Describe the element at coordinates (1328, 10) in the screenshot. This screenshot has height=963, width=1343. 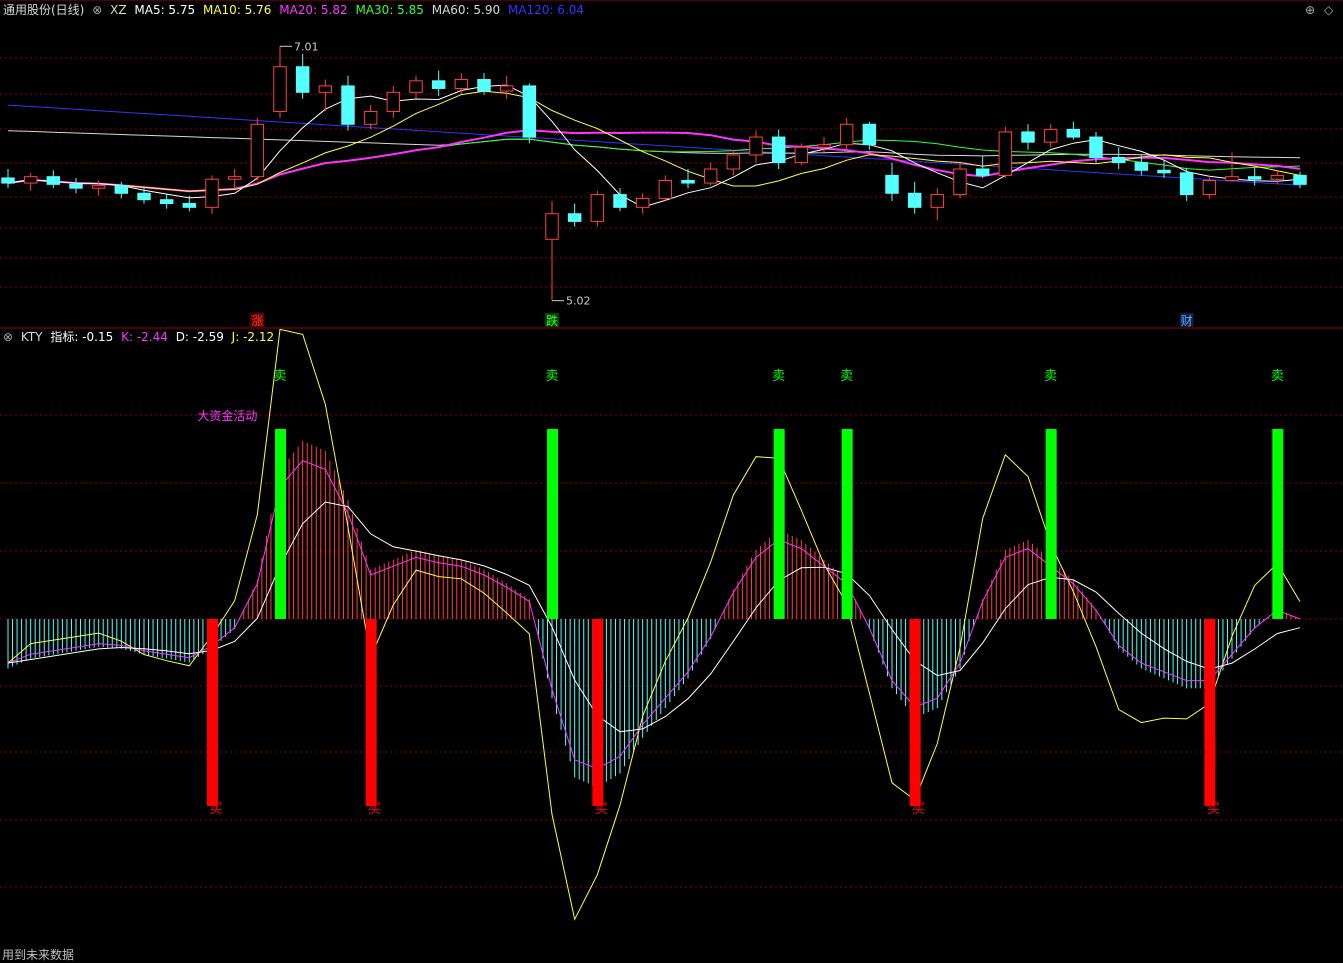
I see `diamond-icon: ◇` at that location.